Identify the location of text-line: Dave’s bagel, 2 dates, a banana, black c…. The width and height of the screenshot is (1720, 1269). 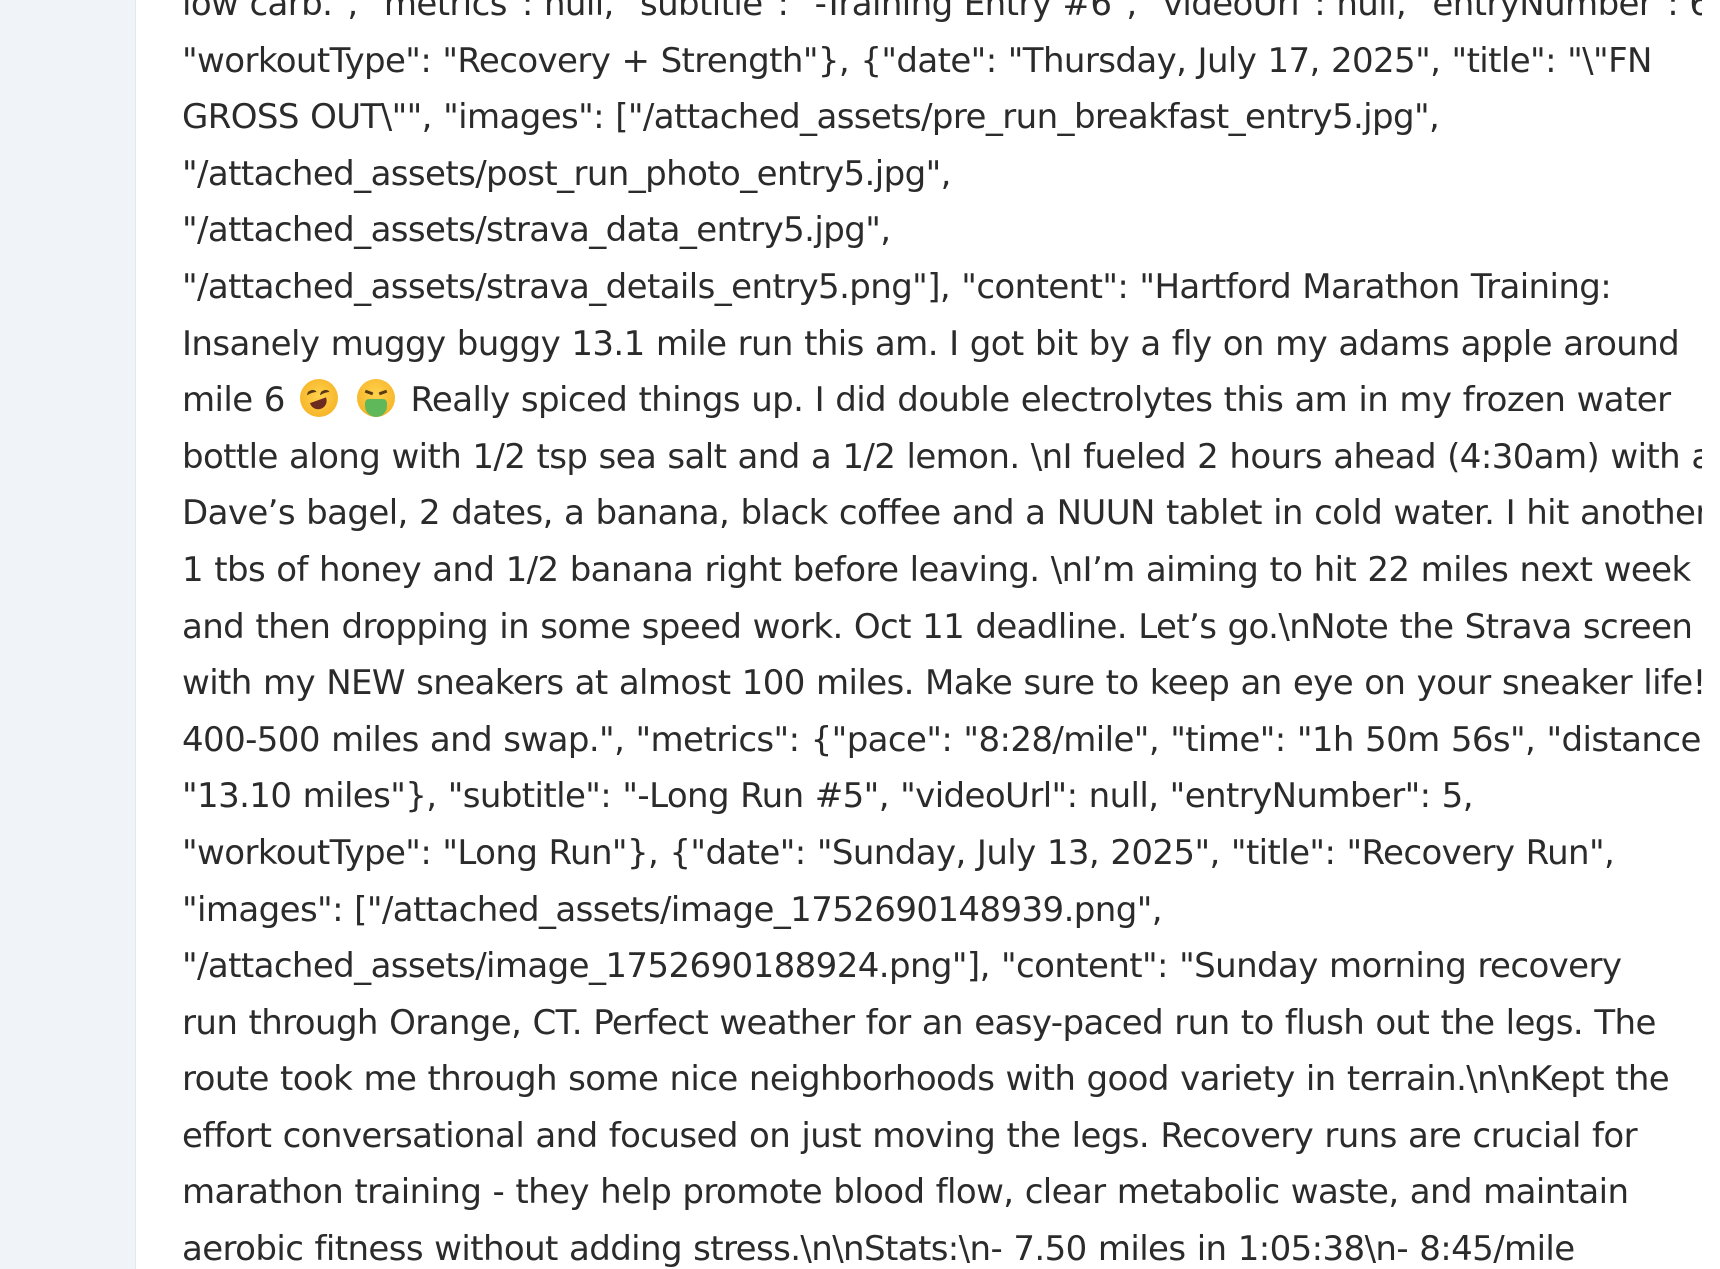
(942, 513).